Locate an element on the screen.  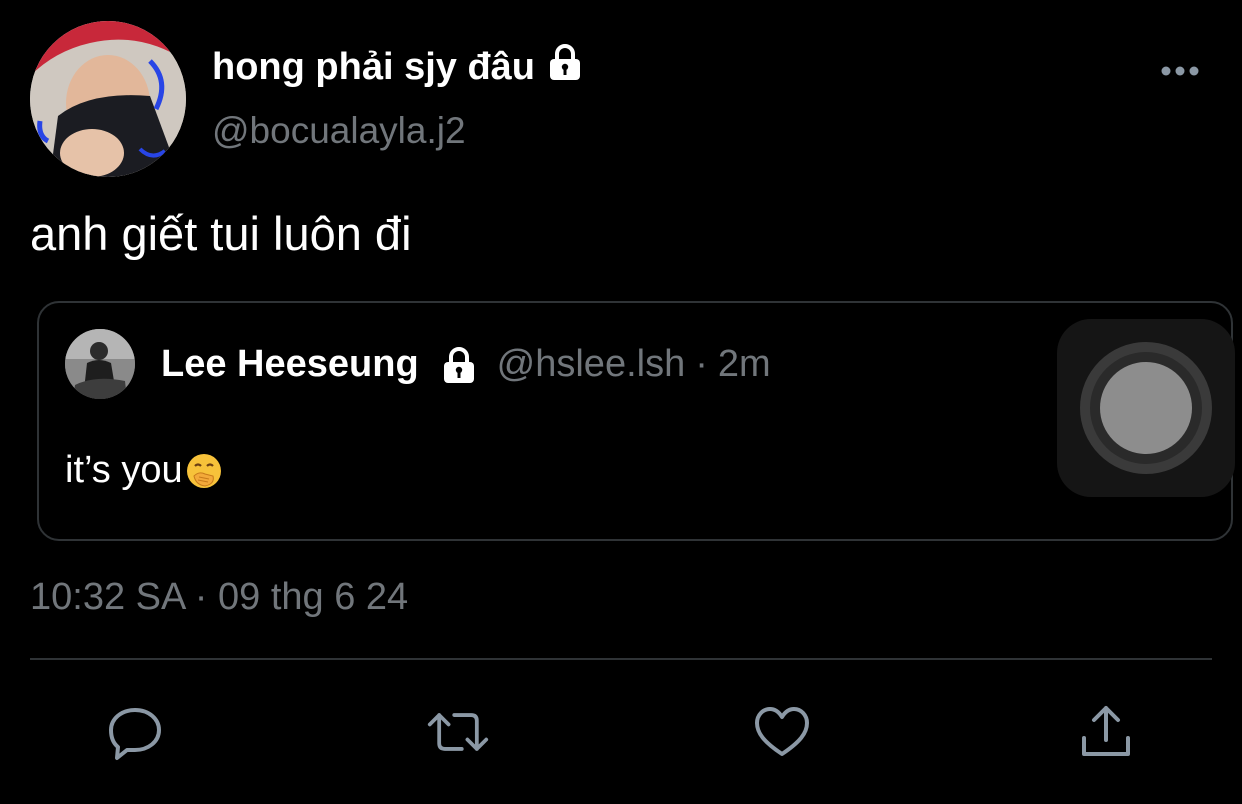
assistive-touch-button is located at coordinates (1146, 408).